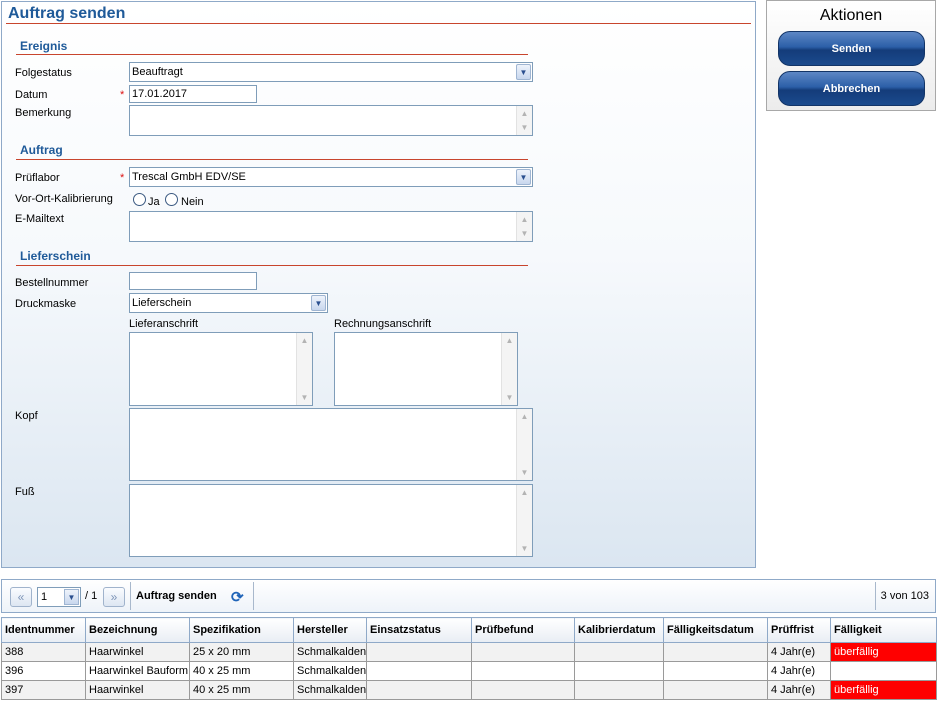 This screenshot has width=937, height=701. Describe the element at coordinates (241, 630) in the screenshot. I see `column-header-spezifikation: Spezifikation` at that location.